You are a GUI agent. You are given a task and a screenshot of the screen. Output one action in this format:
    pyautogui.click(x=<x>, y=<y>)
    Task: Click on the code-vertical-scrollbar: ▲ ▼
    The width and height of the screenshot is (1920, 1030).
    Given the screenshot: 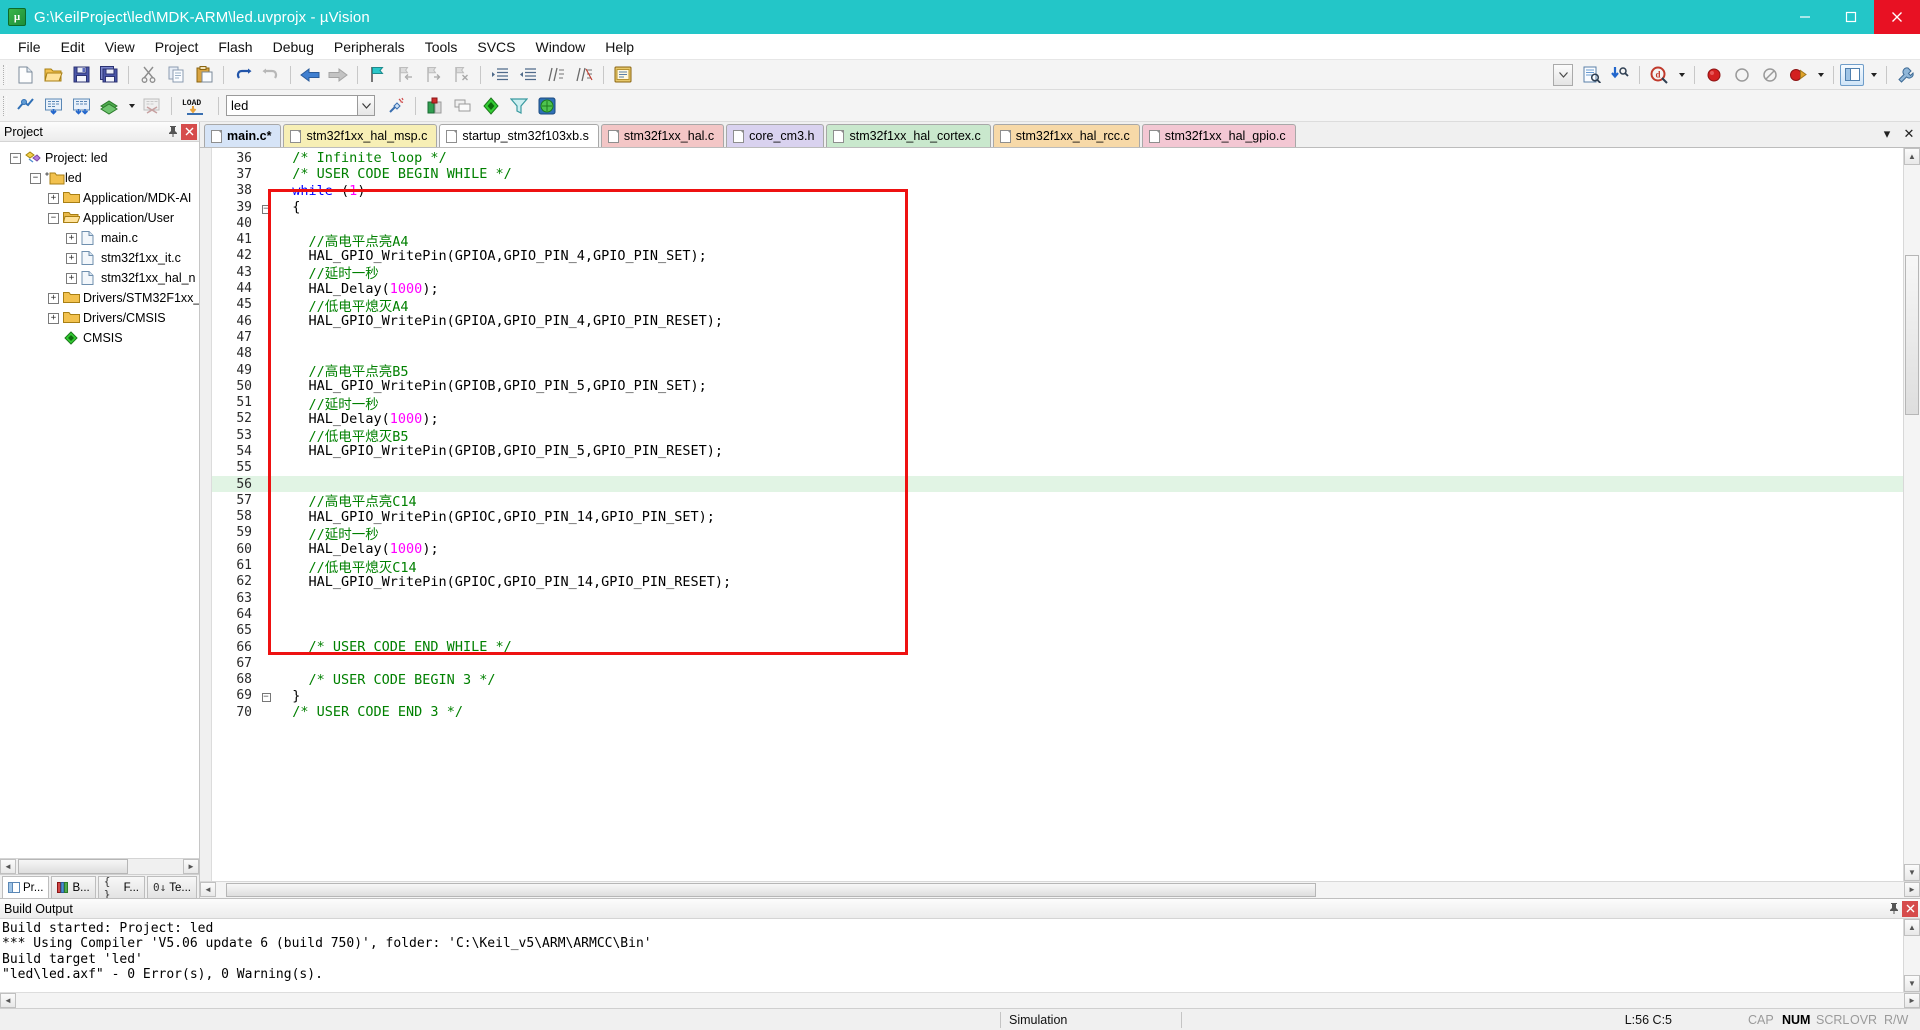 What is the action you would take?
    pyautogui.click(x=1911, y=514)
    